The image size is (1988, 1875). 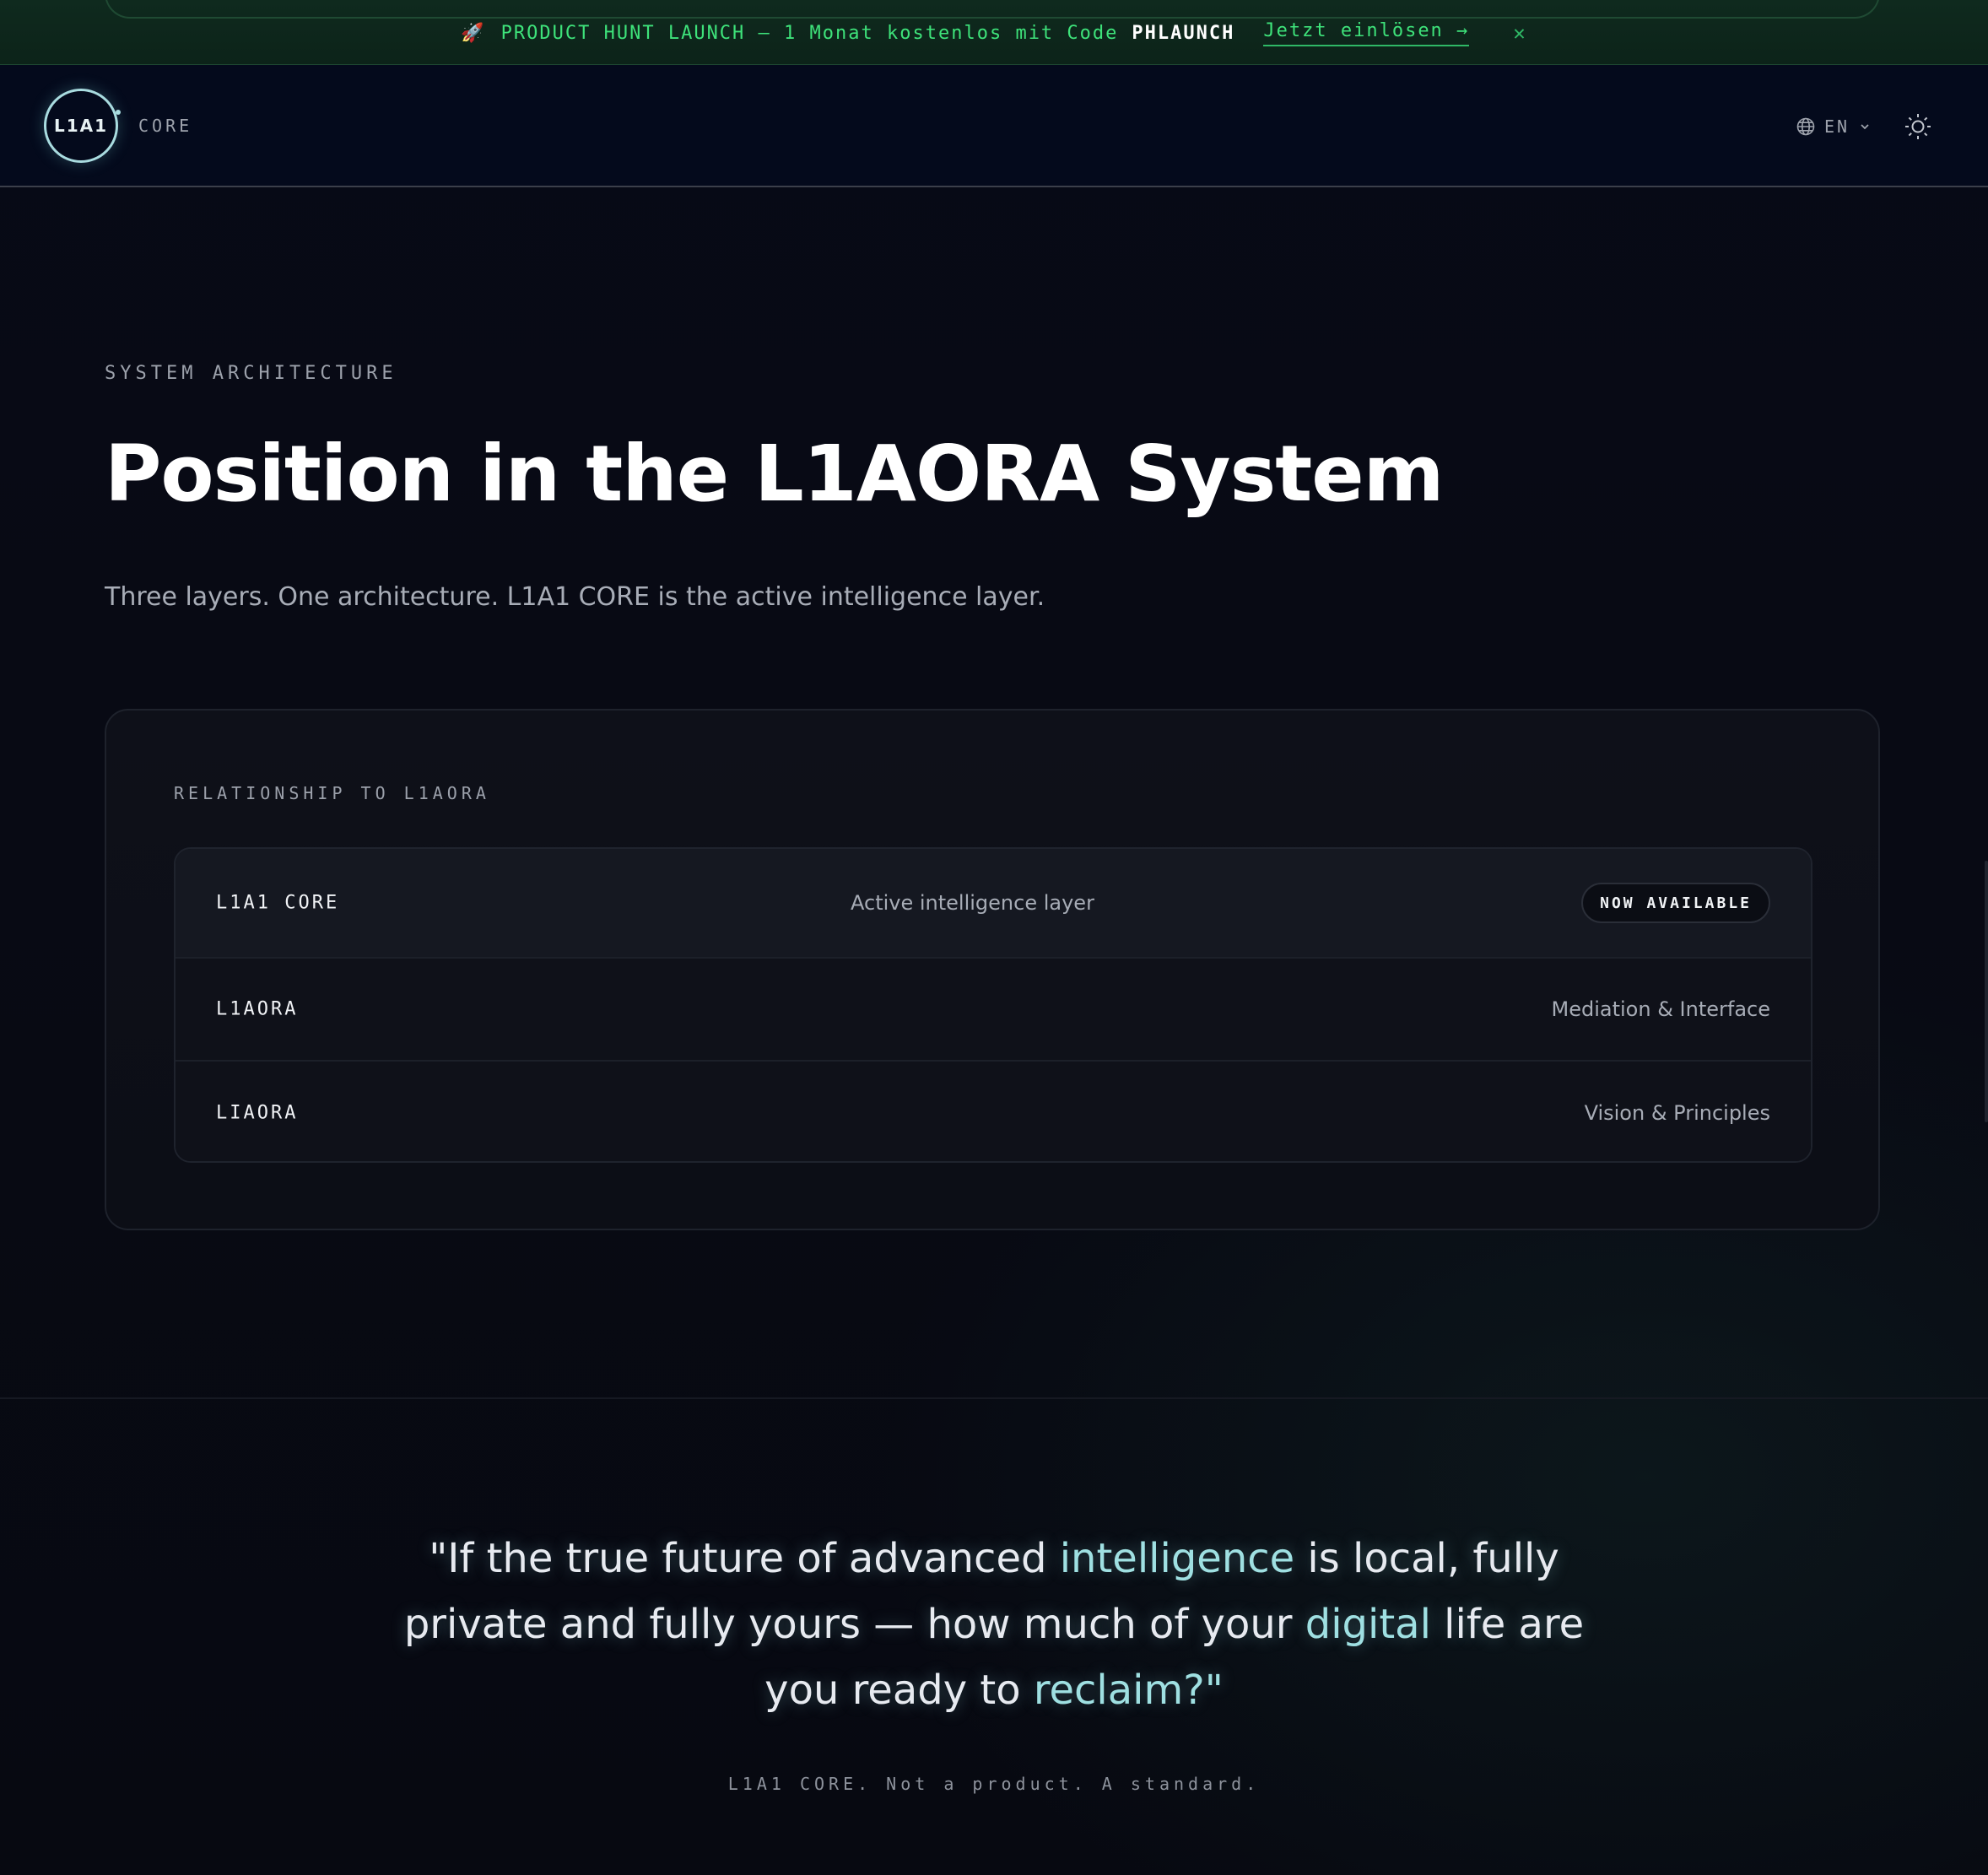 I want to click on close-icon: ✕, so click(x=1519, y=33).